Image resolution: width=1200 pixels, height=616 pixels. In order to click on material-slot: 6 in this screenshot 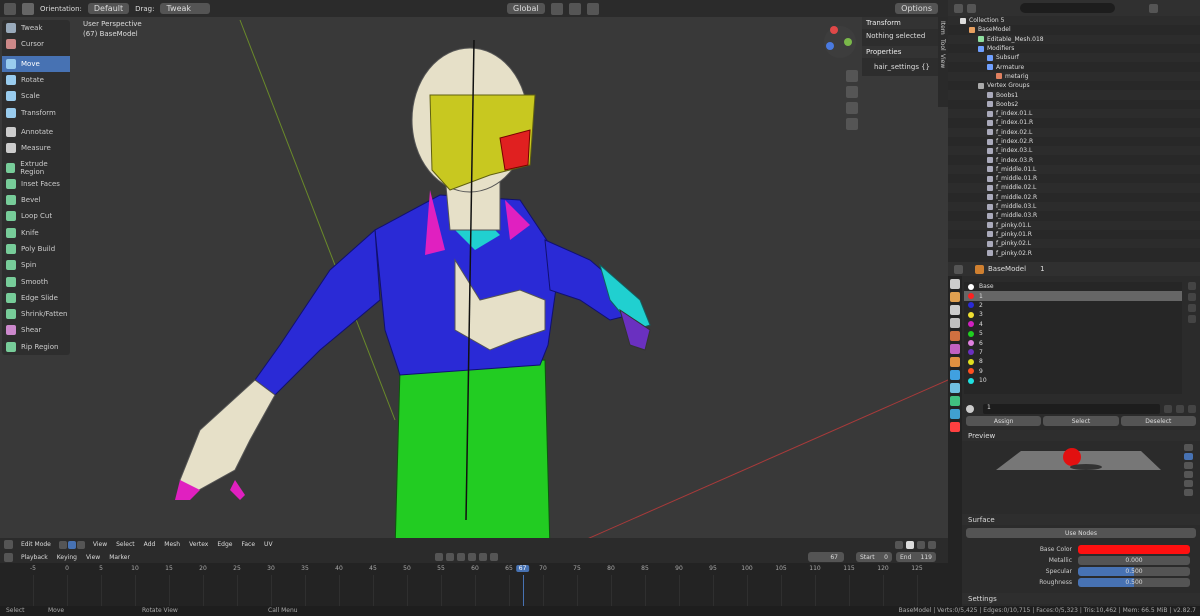, I will do `click(1073, 342)`.